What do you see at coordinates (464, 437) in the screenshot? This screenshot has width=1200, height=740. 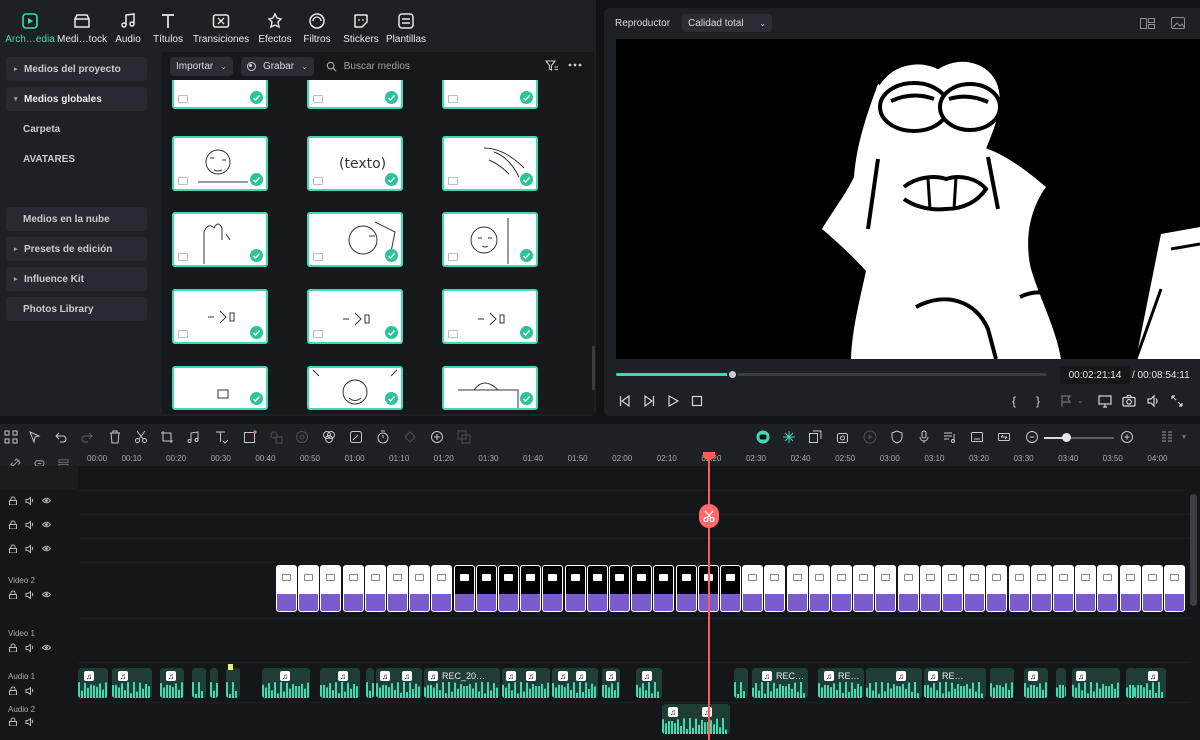 I see `translate-icon` at bounding box center [464, 437].